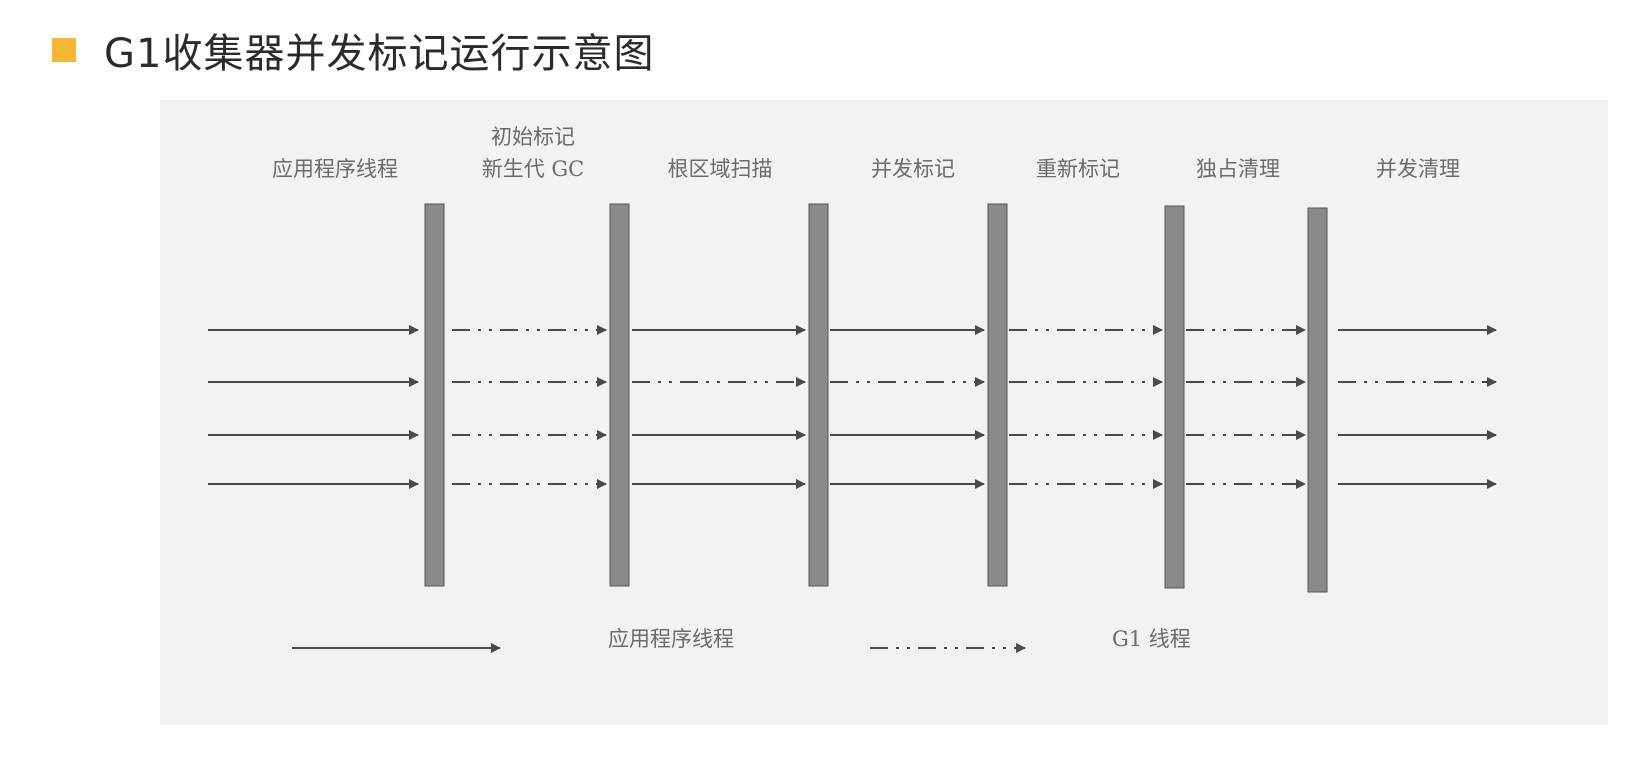  What do you see at coordinates (1238, 169) in the screenshot?
I see `phase-label-exclusive-cleanup: 独占清理` at bounding box center [1238, 169].